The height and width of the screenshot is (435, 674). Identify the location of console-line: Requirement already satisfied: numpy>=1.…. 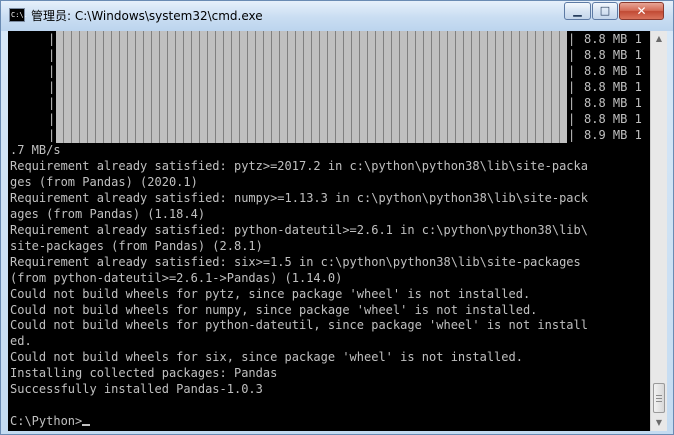
(299, 197).